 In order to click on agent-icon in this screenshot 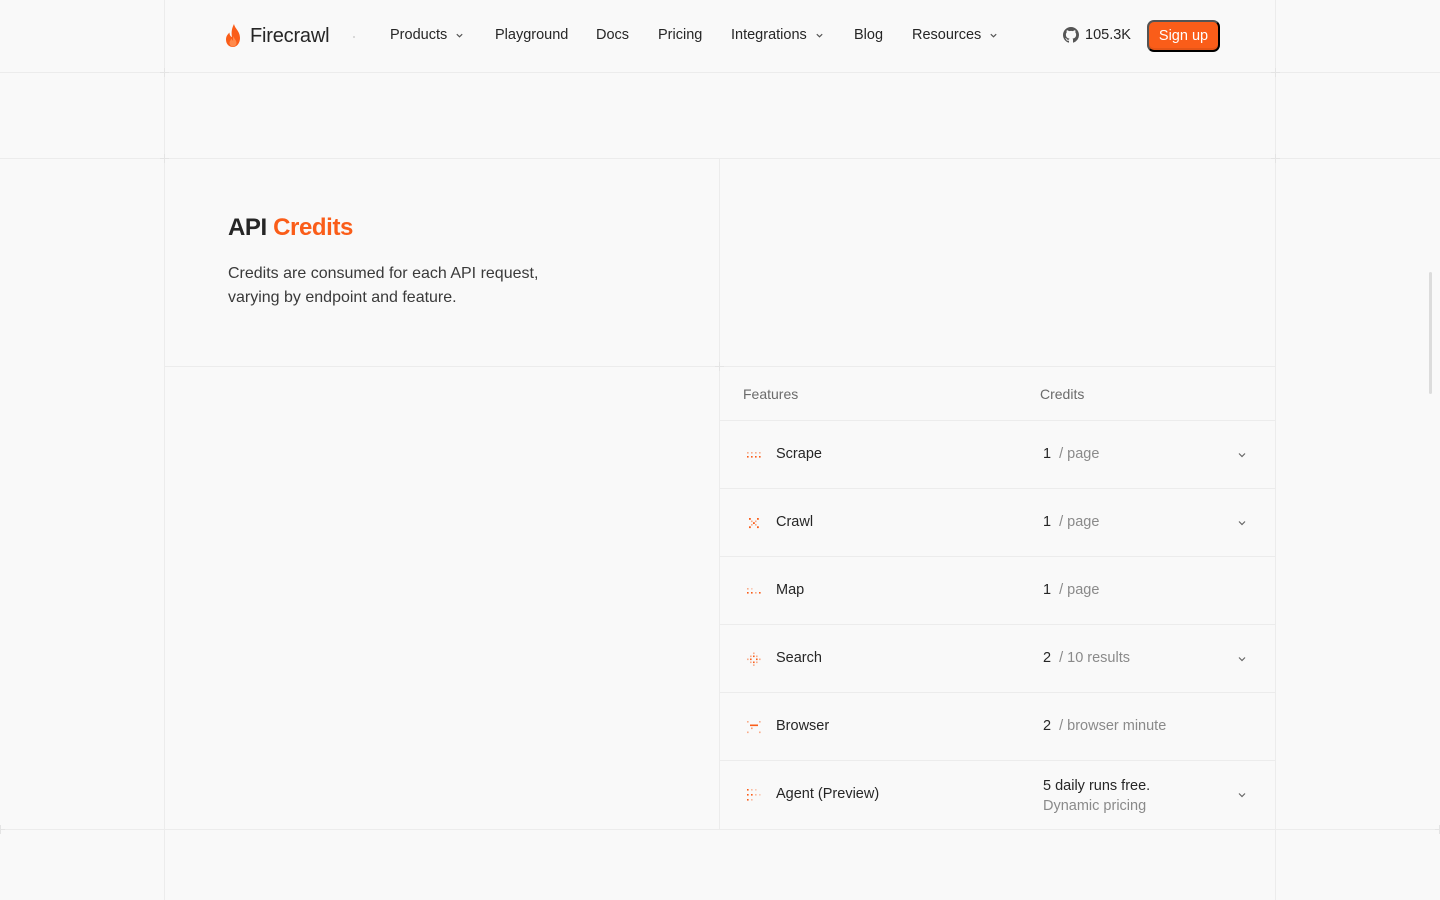, I will do `click(754, 795)`.